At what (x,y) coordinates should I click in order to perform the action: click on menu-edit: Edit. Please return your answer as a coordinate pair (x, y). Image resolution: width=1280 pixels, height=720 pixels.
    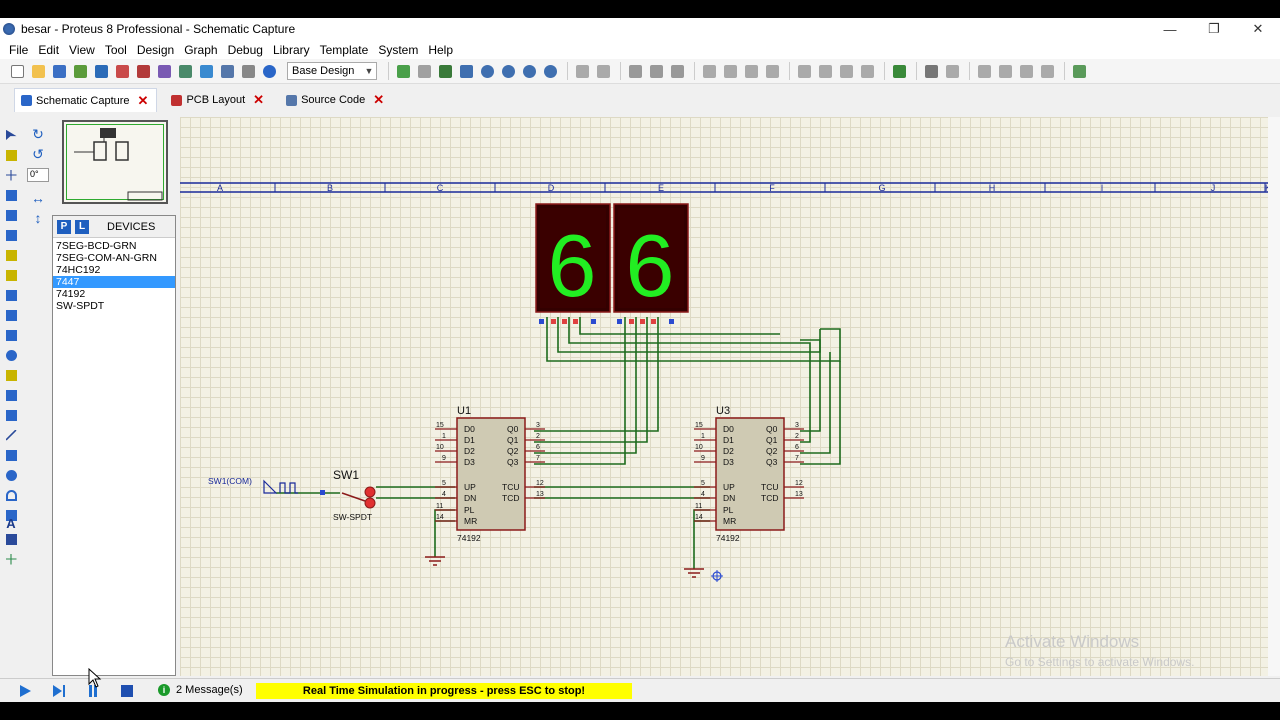
    Looking at the image, I should click on (48, 50).